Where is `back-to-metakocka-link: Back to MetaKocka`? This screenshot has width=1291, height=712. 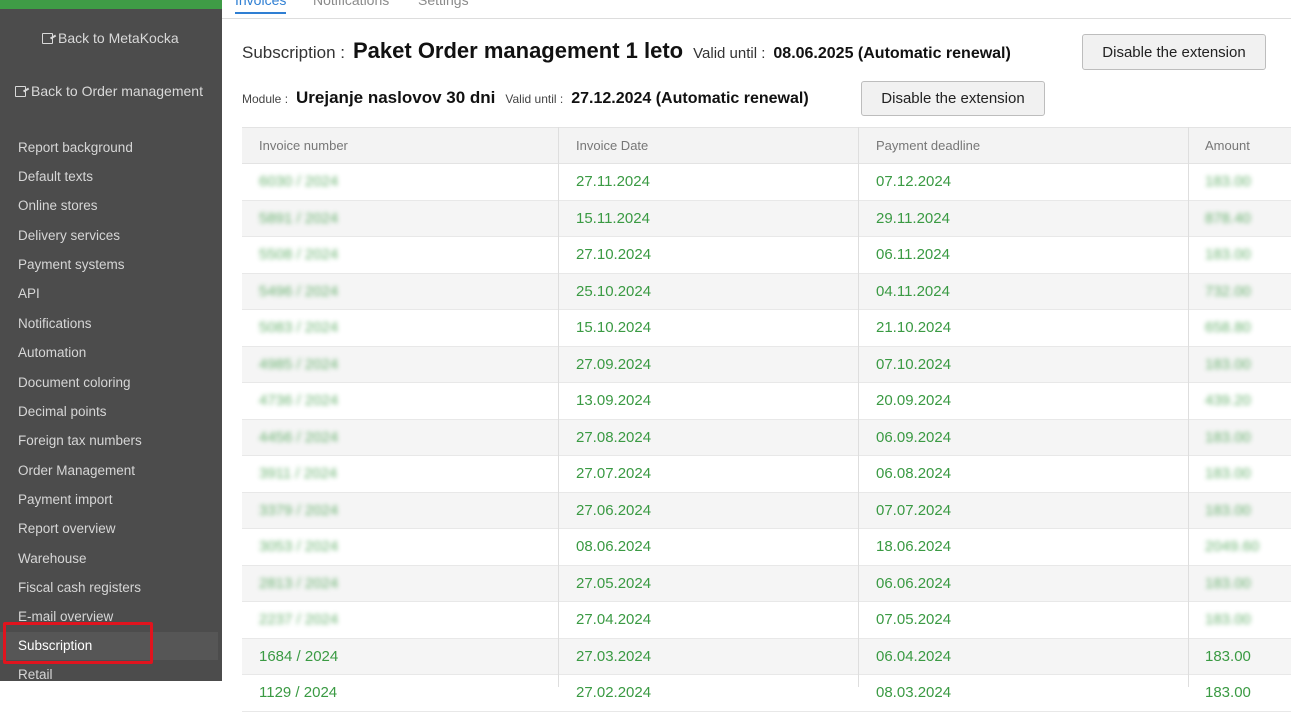
back-to-metakocka-link: Back to MetaKocka is located at coordinates (110, 38).